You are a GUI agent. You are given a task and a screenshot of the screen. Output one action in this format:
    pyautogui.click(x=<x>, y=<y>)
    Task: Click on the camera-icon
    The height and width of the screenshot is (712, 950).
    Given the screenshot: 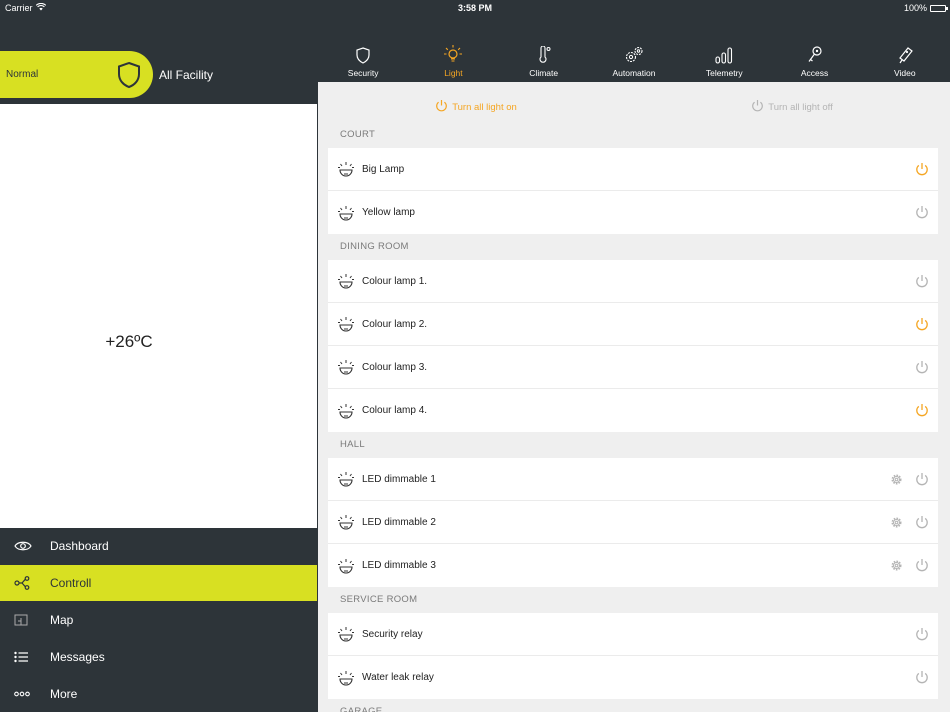 What is the action you would take?
    pyautogui.click(x=905, y=54)
    